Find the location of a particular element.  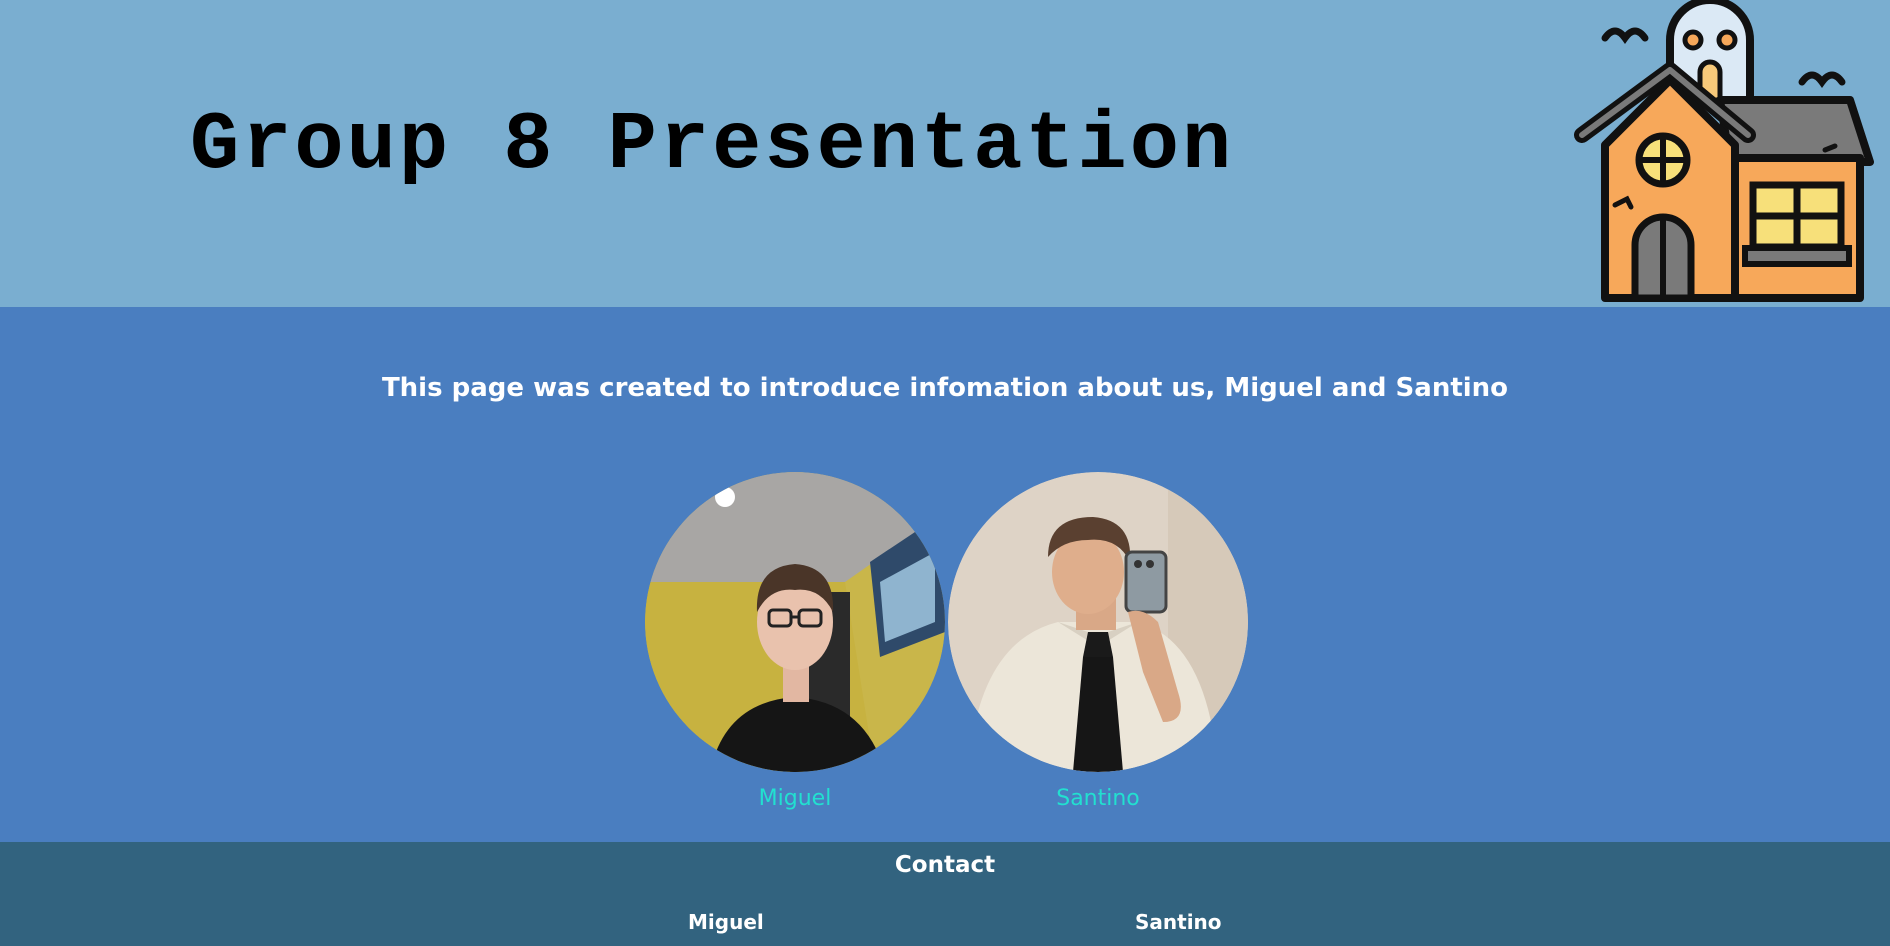

contact-name-santino: Santino is located at coordinates (1178, 922).